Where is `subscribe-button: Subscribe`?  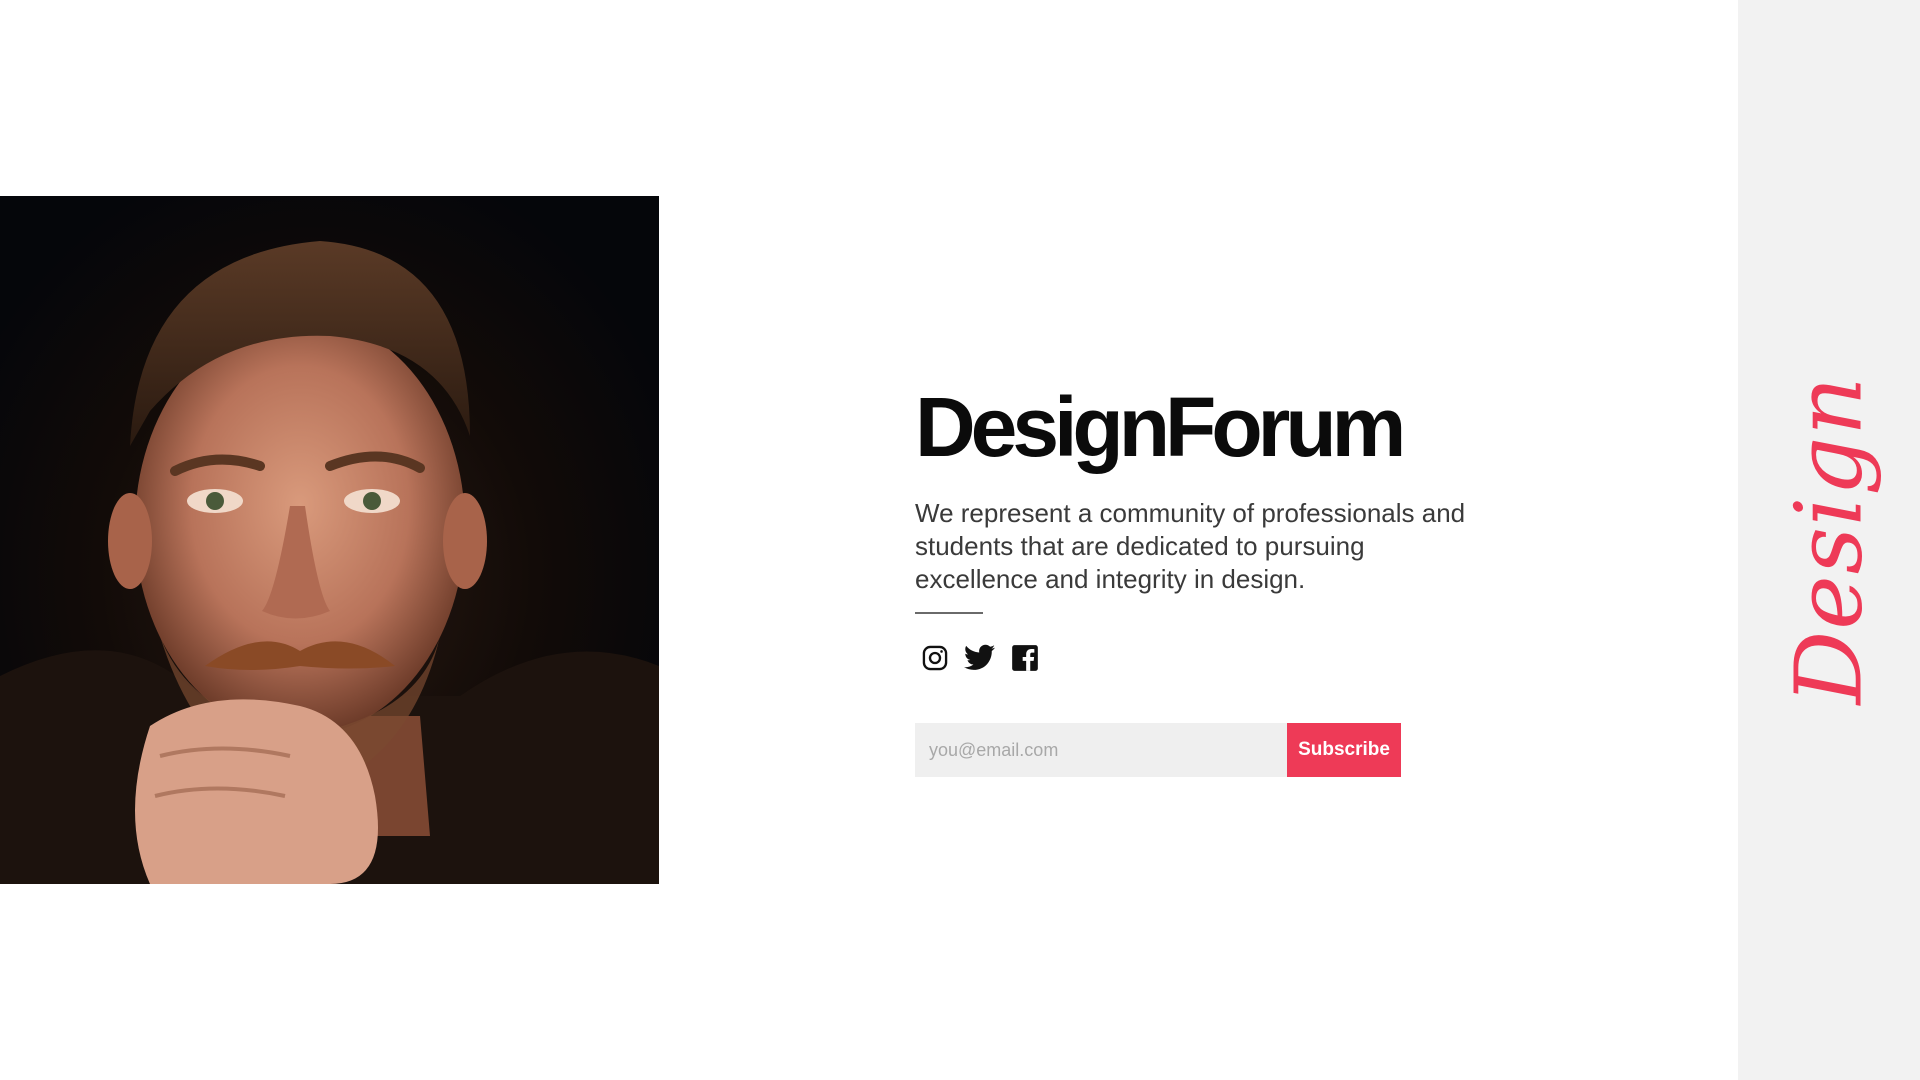
subscribe-button: Subscribe is located at coordinates (1344, 750).